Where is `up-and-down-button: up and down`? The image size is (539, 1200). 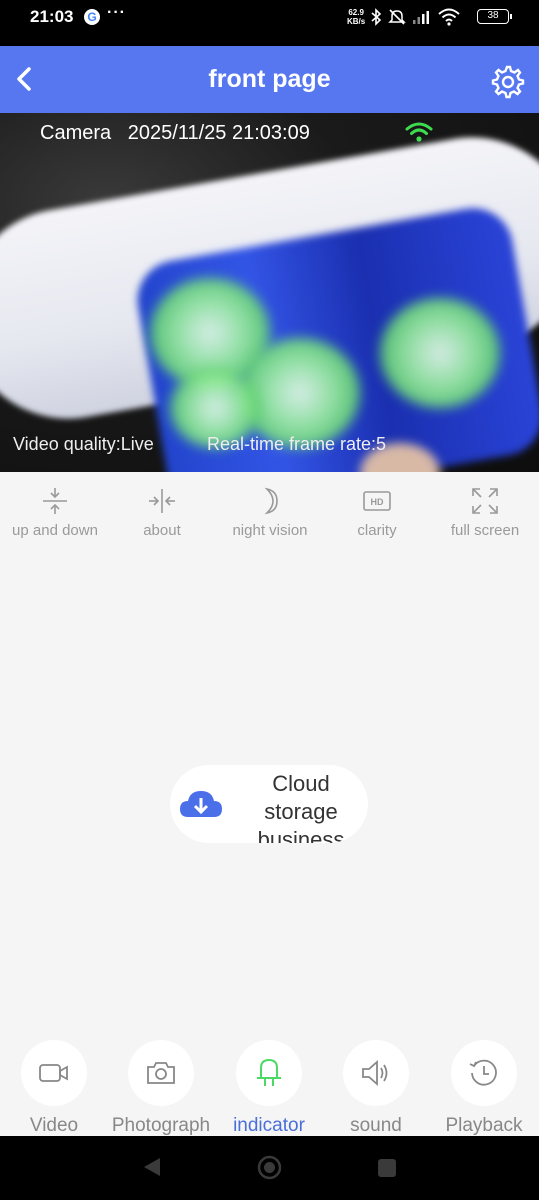
up-and-down-button: up and down is located at coordinates (55, 505).